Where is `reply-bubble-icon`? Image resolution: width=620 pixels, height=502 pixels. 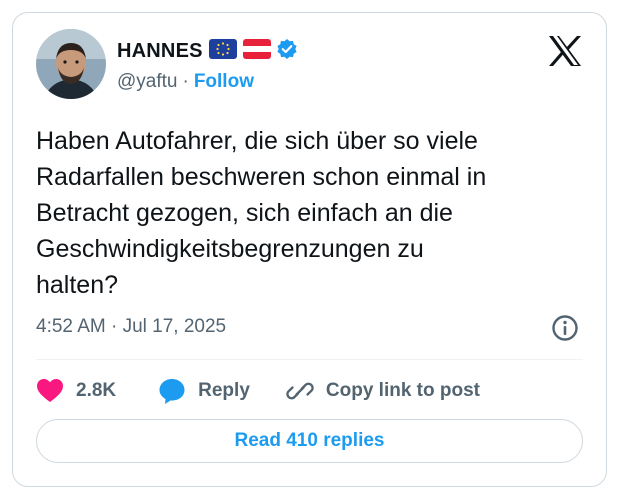 reply-bubble-icon is located at coordinates (172, 391).